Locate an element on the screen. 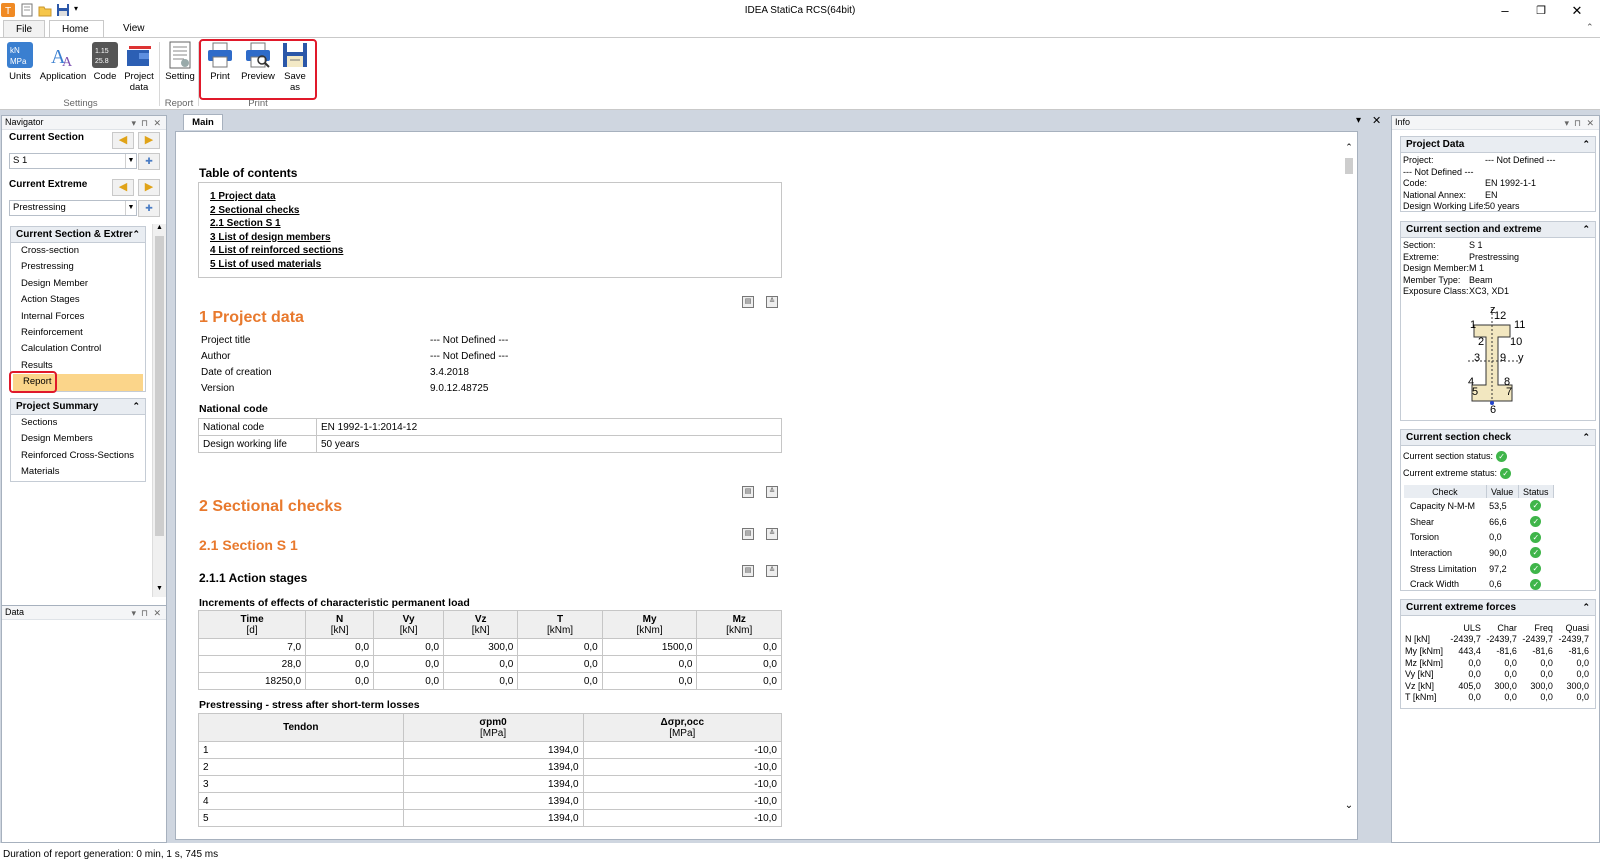 Image resolution: width=1600 pixels, height=867 pixels. info-value: S 1 is located at coordinates (1476, 245).